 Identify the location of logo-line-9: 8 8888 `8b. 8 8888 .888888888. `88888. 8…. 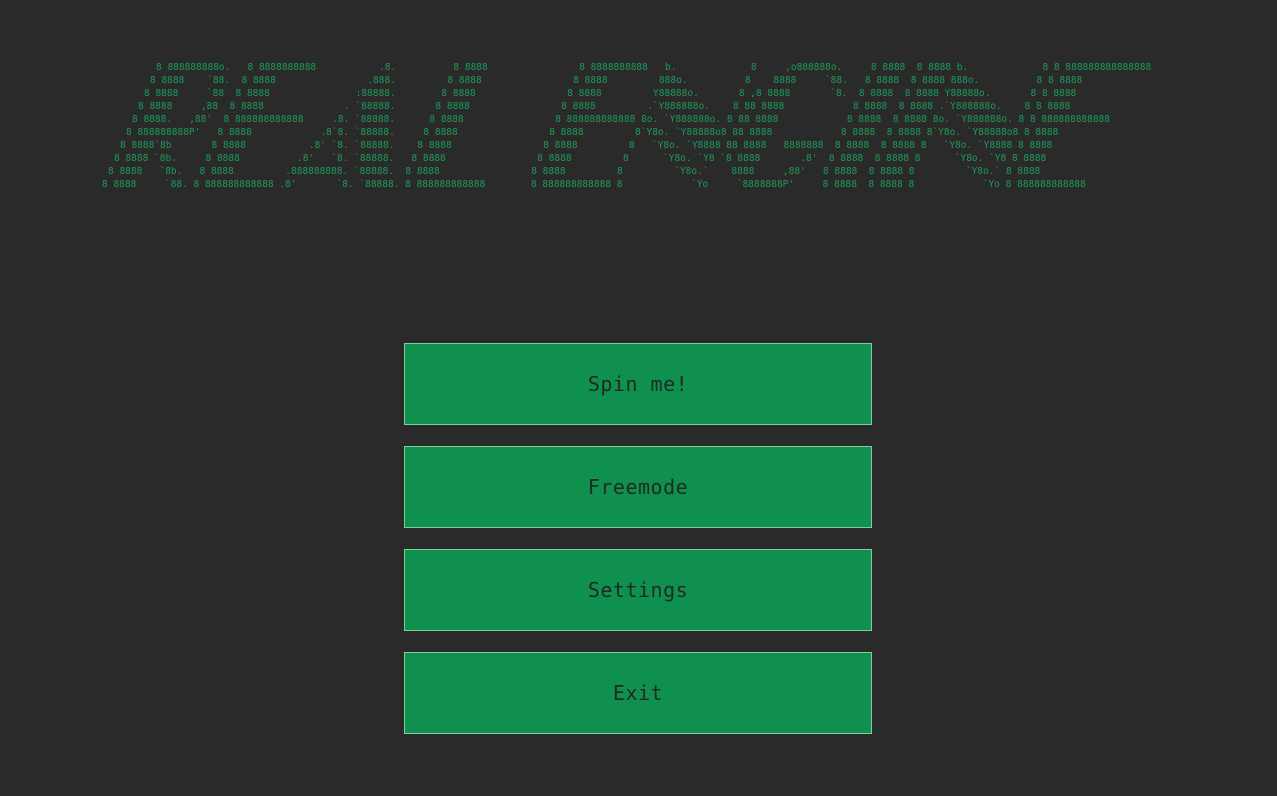
(574, 171).